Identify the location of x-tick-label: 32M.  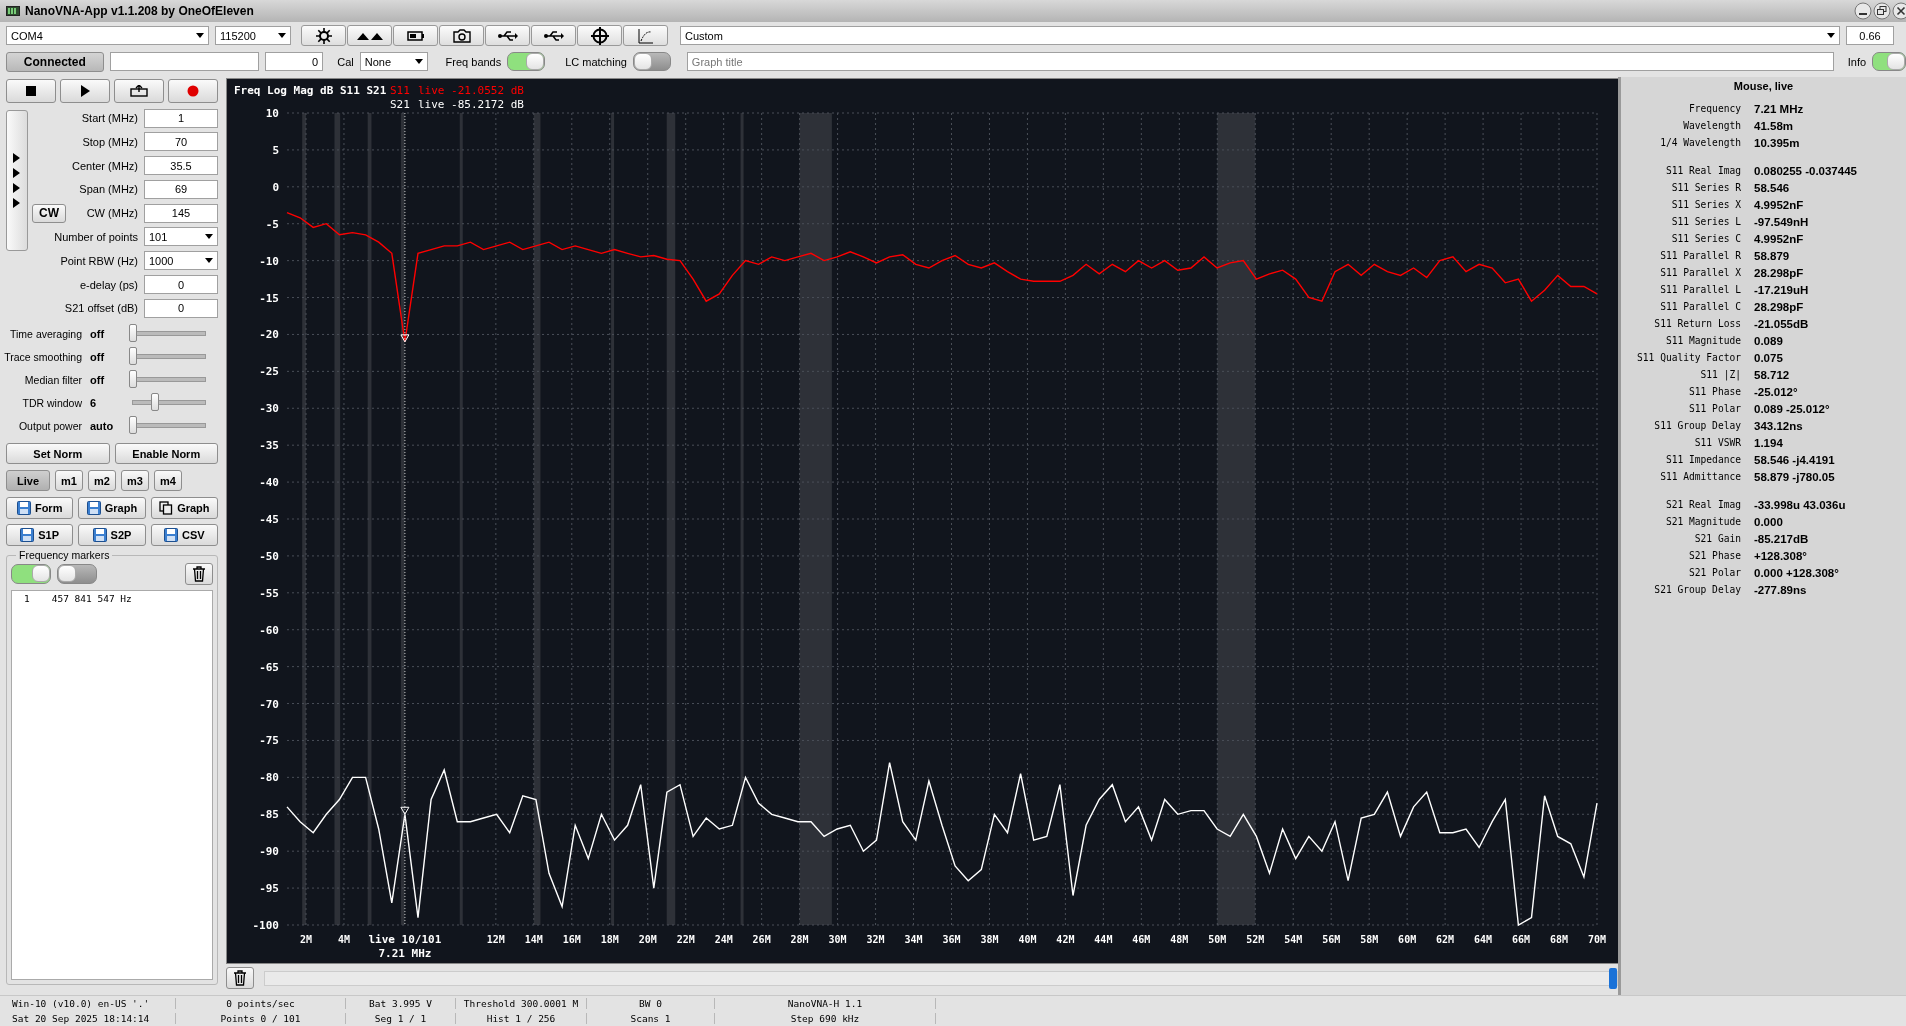
(875, 939).